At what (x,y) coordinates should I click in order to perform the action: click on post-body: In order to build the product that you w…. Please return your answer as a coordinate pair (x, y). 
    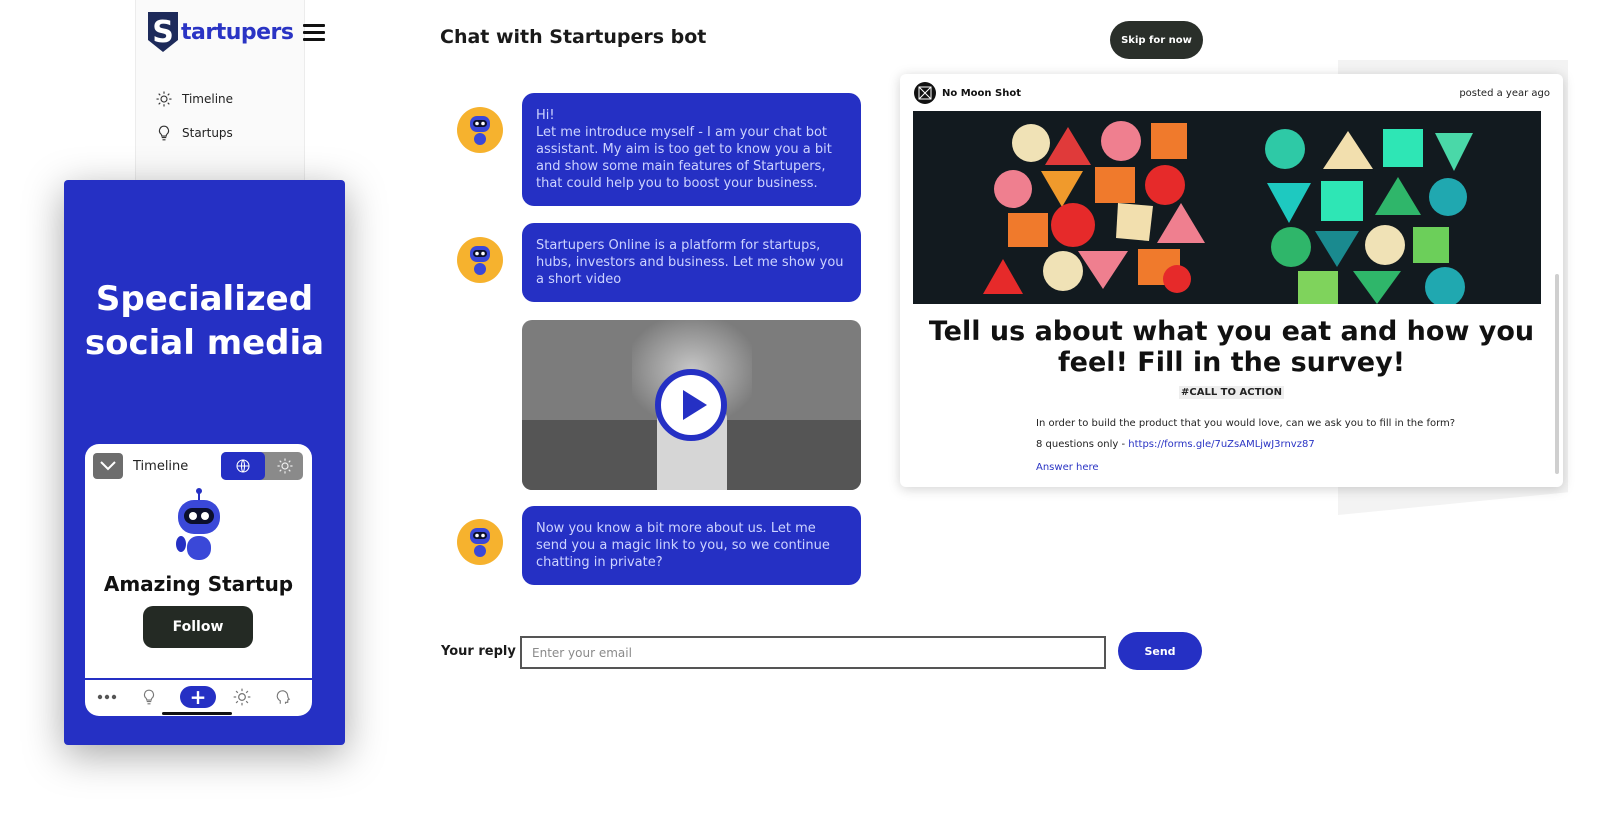
    Looking at the image, I should click on (1245, 445).